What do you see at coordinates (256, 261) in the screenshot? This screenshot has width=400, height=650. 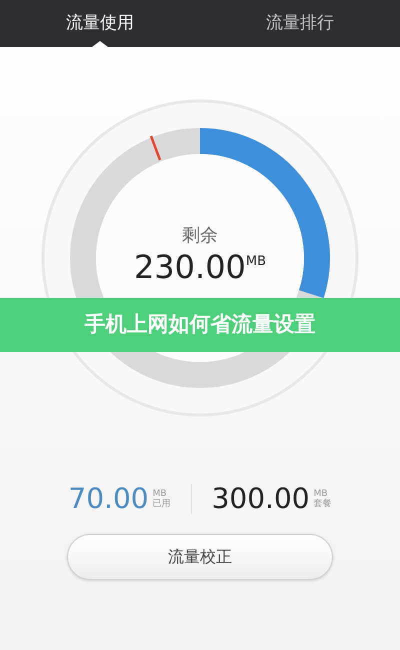 I see `remaining-unit: MB` at bounding box center [256, 261].